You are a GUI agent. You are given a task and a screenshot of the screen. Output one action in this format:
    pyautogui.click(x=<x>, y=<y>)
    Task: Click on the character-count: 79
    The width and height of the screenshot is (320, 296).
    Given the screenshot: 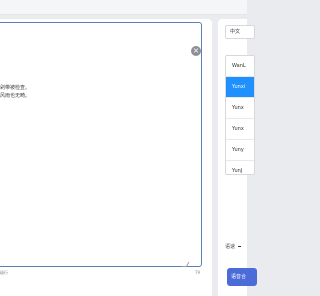 What is the action you would take?
    pyautogui.click(x=198, y=272)
    